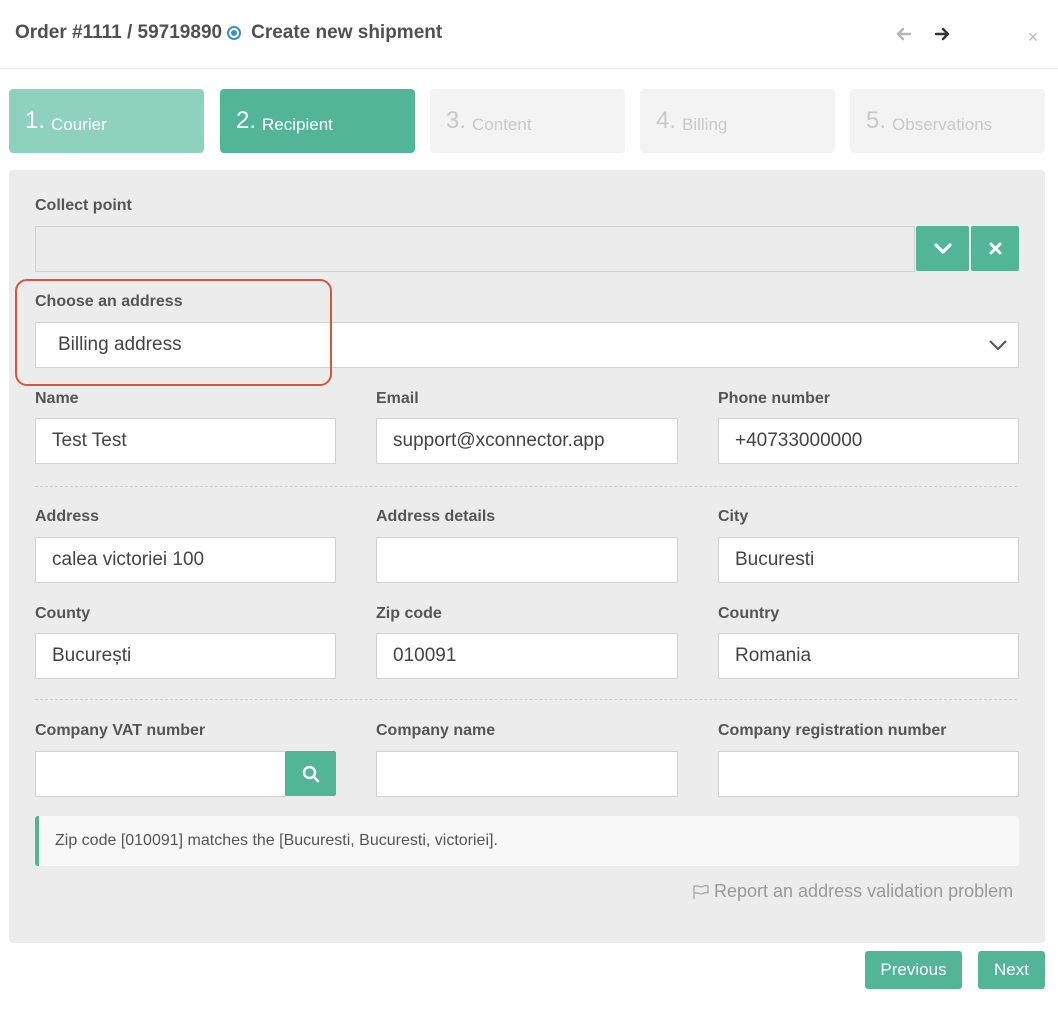 Image resolution: width=1058 pixels, height=1012 pixels. Describe the element at coordinates (868, 441) in the screenshot. I see `phone-input: +40733000000` at that location.